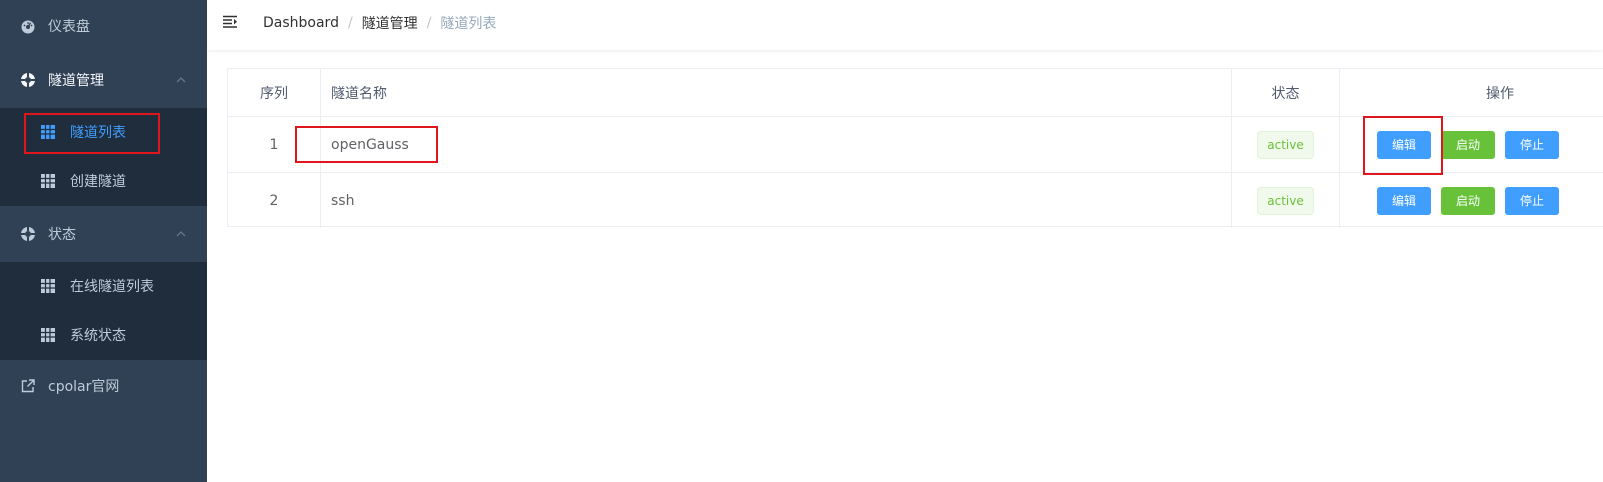  I want to click on navbar: Dashboard / 隧道管理 / 隧道列表, so click(905, 25).